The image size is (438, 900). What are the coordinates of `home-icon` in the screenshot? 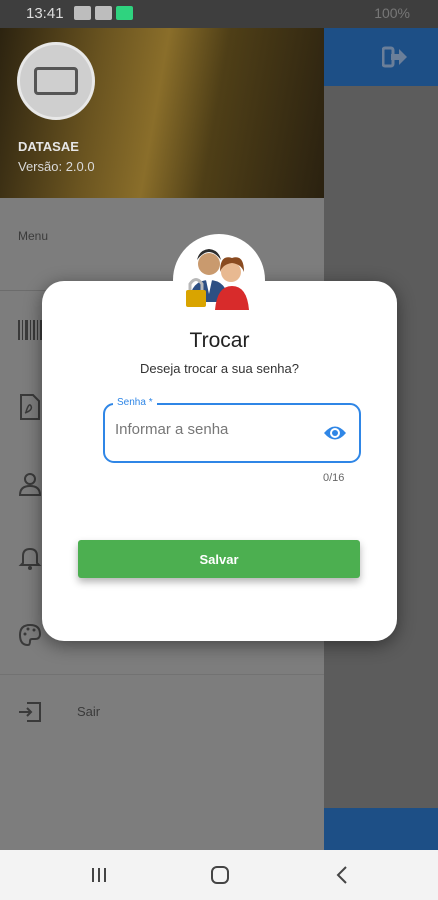 It's located at (220, 875).